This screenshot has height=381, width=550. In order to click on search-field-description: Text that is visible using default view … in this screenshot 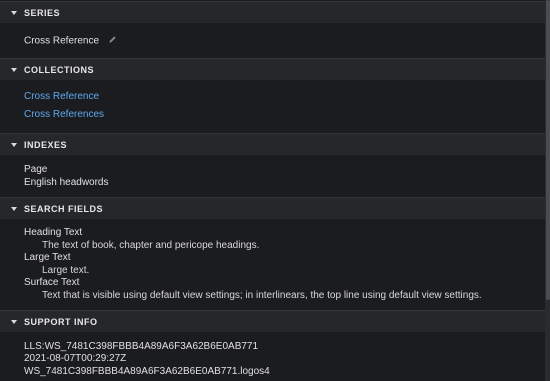, I will do `click(262, 295)`.